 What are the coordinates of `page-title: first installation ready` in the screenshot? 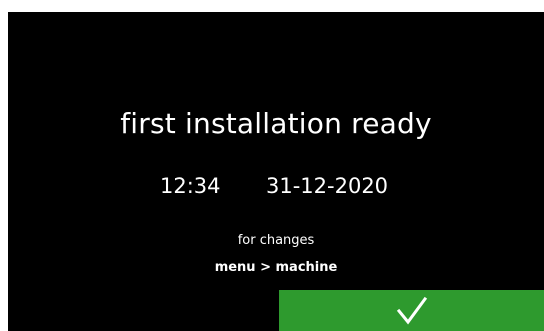 It's located at (276, 123).